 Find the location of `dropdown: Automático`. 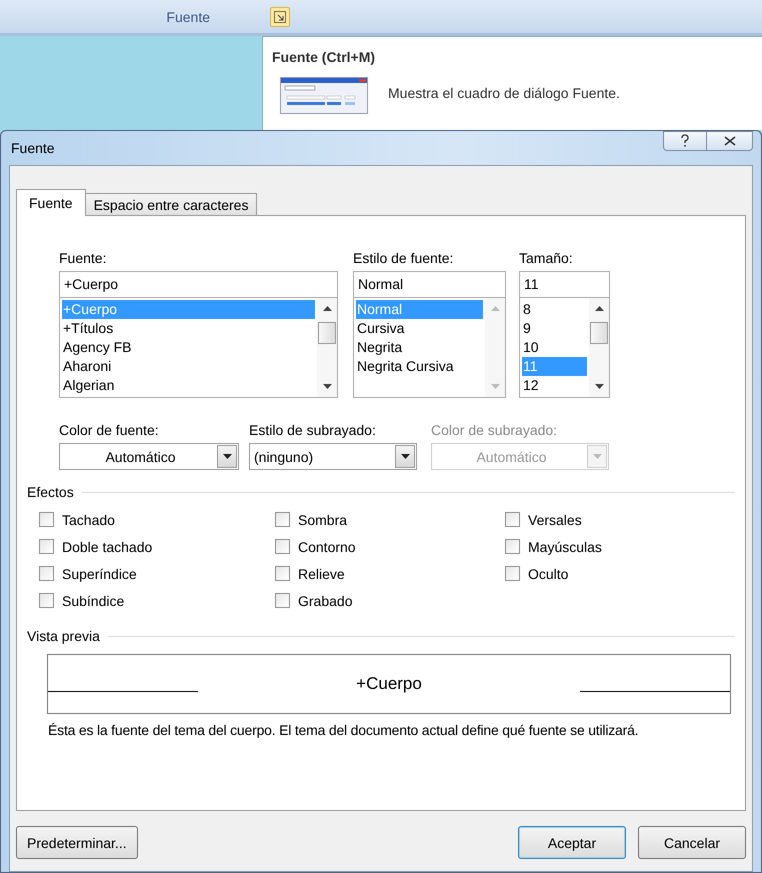

dropdown: Automático is located at coordinates (149, 456).